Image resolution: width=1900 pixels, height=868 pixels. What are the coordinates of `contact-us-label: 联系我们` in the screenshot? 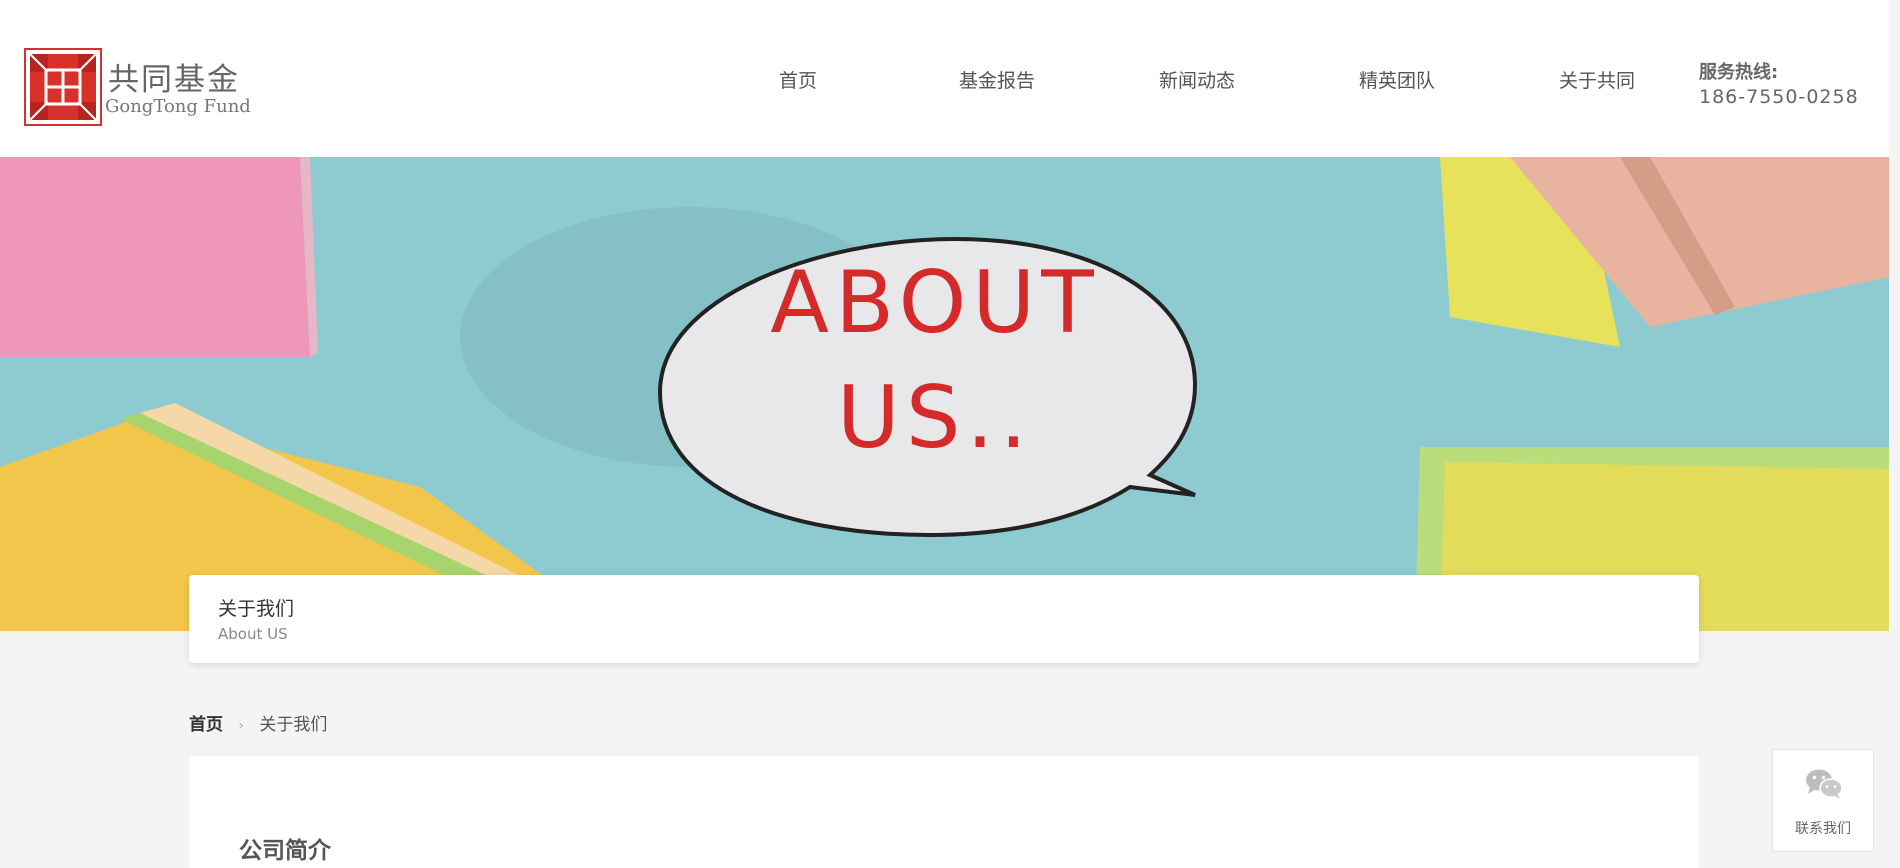 It's located at (1823, 829).